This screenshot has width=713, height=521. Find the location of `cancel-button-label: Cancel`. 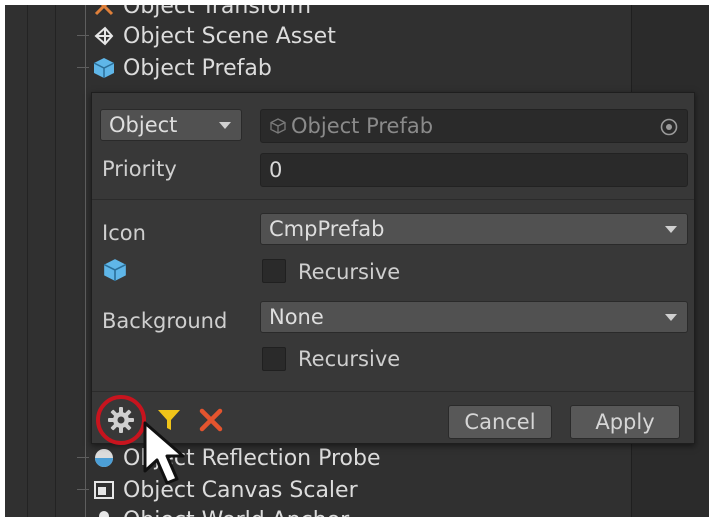

cancel-button-label: Cancel is located at coordinates (500, 422).